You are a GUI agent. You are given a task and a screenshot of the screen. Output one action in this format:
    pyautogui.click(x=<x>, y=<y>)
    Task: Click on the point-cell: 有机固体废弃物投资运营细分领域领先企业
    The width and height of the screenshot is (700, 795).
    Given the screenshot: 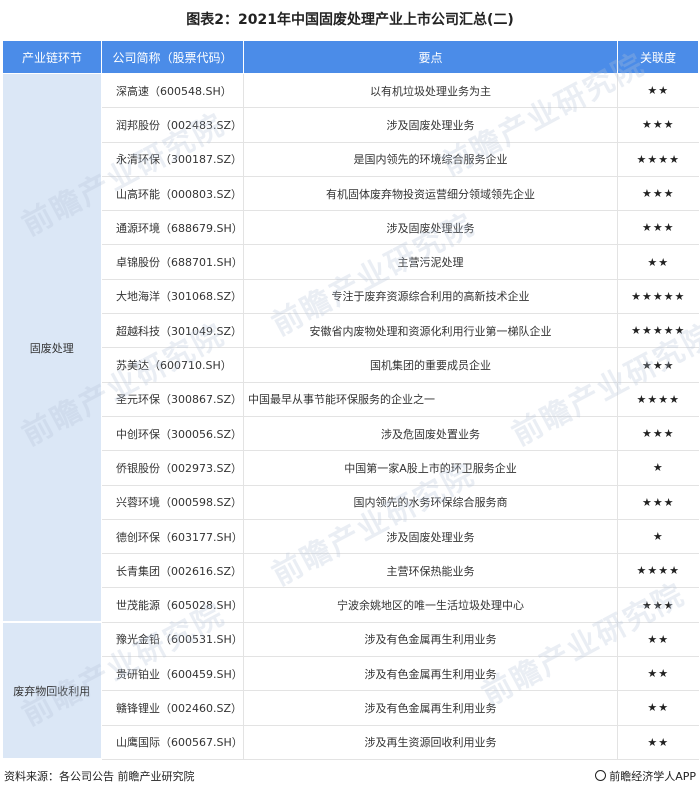 What is the action you would take?
    pyautogui.click(x=430, y=194)
    